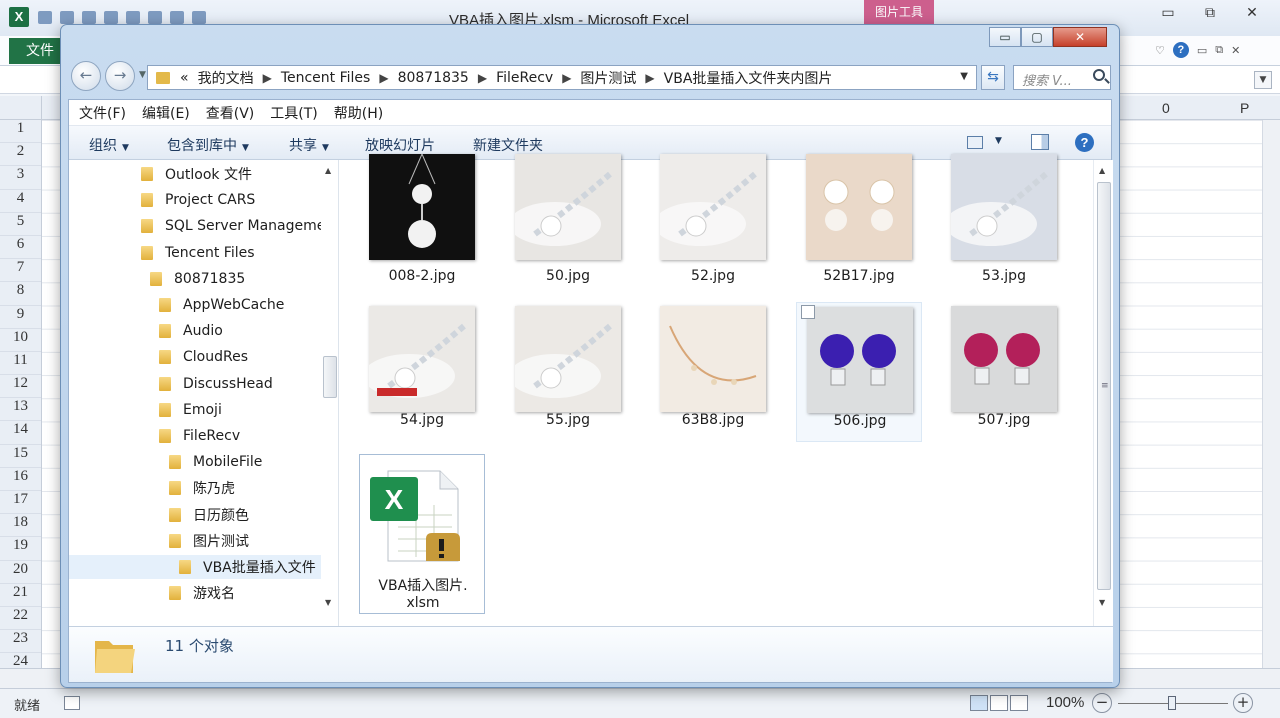 The width and height of the screenshot is (1280, 718). Describe the element at coordinates (1019, 703) in the screenshot. I see `page-break-view-icon` at that location.